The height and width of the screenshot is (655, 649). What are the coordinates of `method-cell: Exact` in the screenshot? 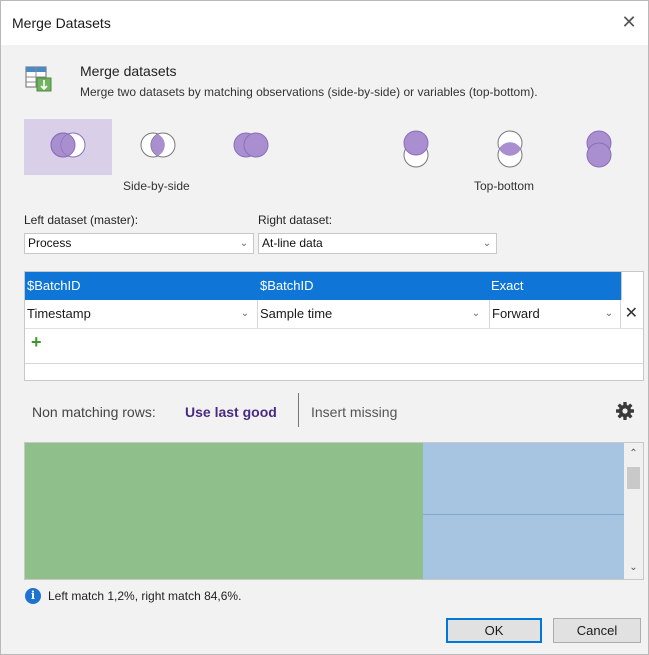 It's located at (507, 285).